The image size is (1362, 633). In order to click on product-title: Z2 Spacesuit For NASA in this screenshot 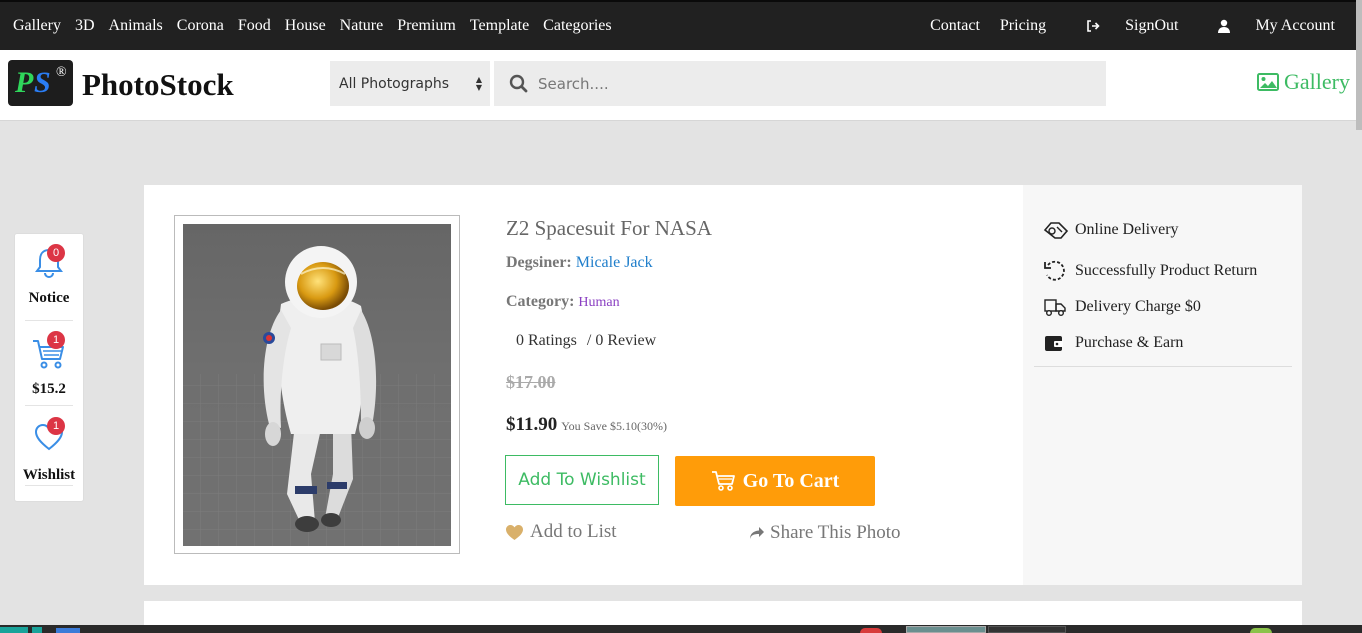, I will do `click(609, 228)`.